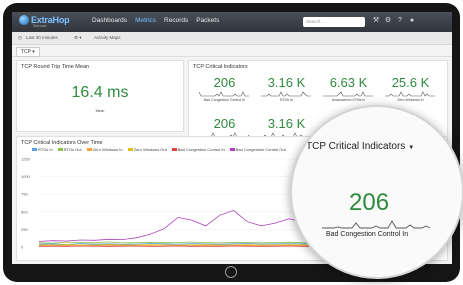  Describe the element at coordinates (220, 67) in the screenshot. I see `critical-panel-title: TCP Critical Indicators` at that location.